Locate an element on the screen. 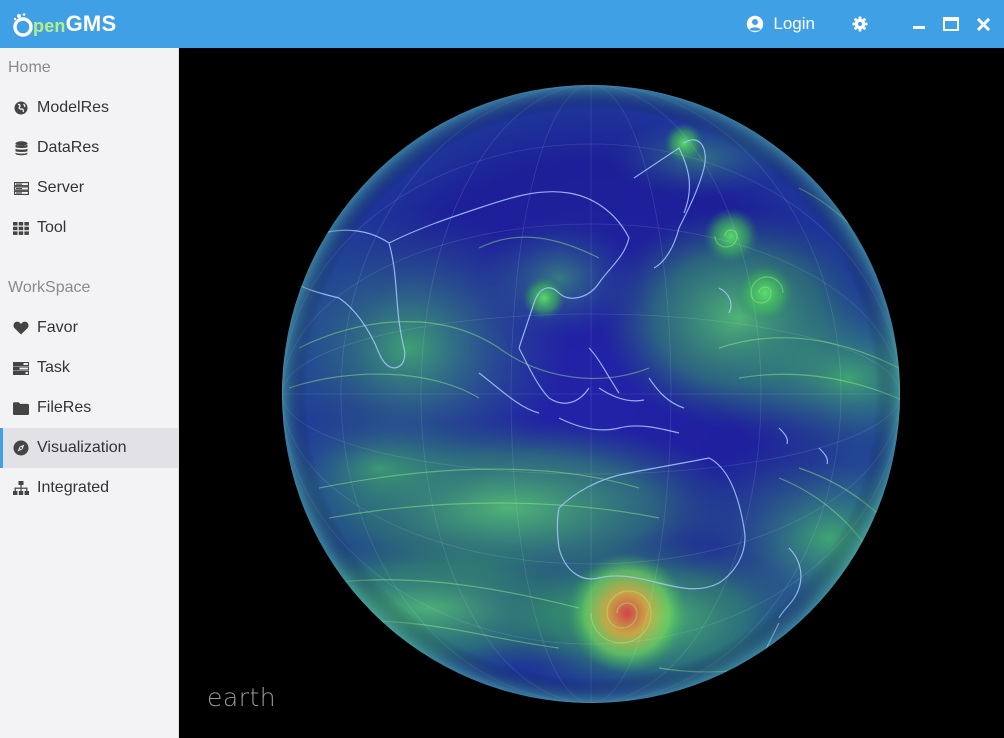 The image size is (1004, 738). sidebar-item-tool: Tool is located at coordinates (89, 228).